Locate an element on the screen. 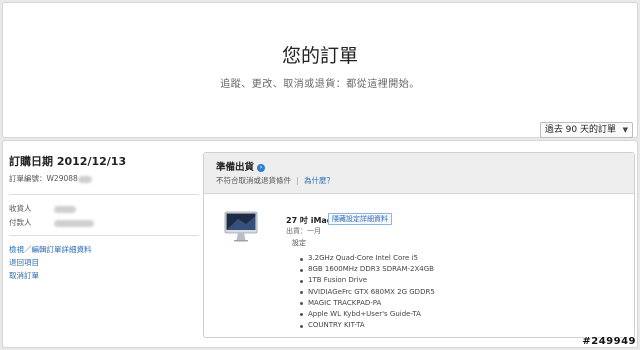  ship-date: 出貨：一月 is located at coordinates (303, 231).